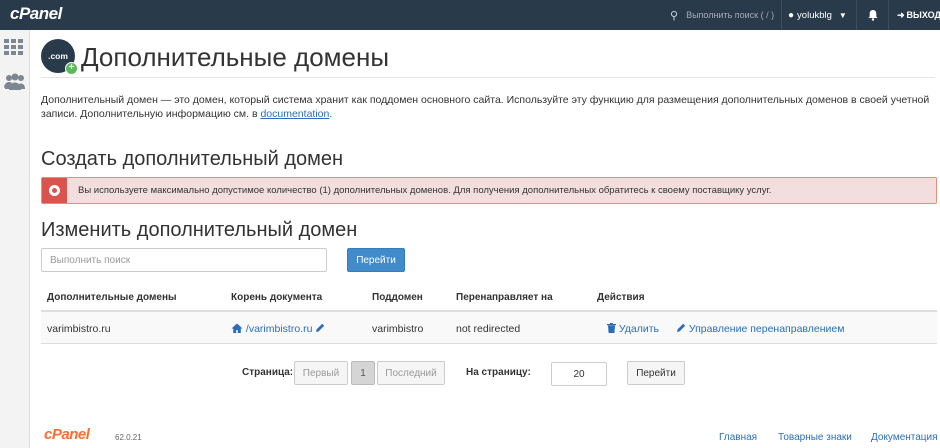  I want to click on logout-icon: ➜, so click(901, 14).